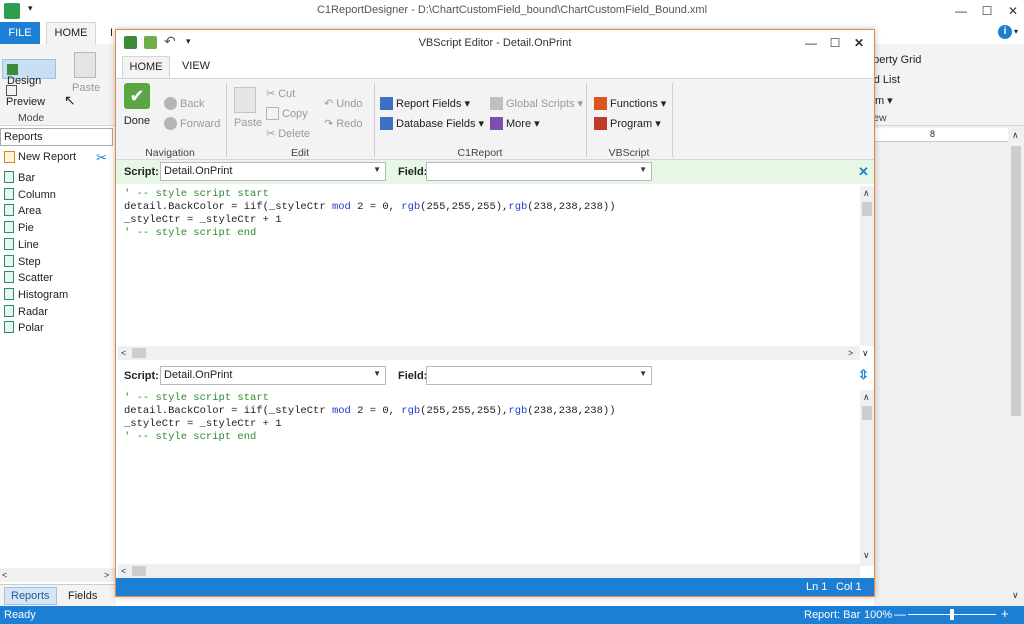  I want to click on main-vscroll: ∧ ∨, so click(1016, 366).